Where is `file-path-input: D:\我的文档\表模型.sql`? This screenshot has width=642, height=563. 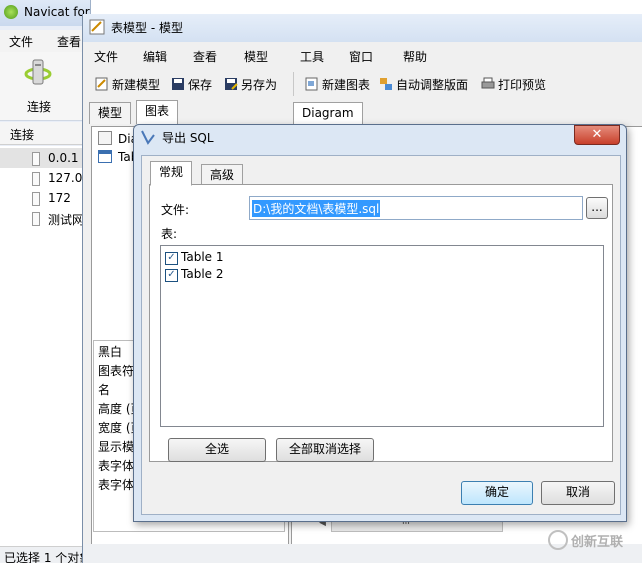 file-path-input: D:\我的文档\表模型.sql is located at coordinates (416, 208).